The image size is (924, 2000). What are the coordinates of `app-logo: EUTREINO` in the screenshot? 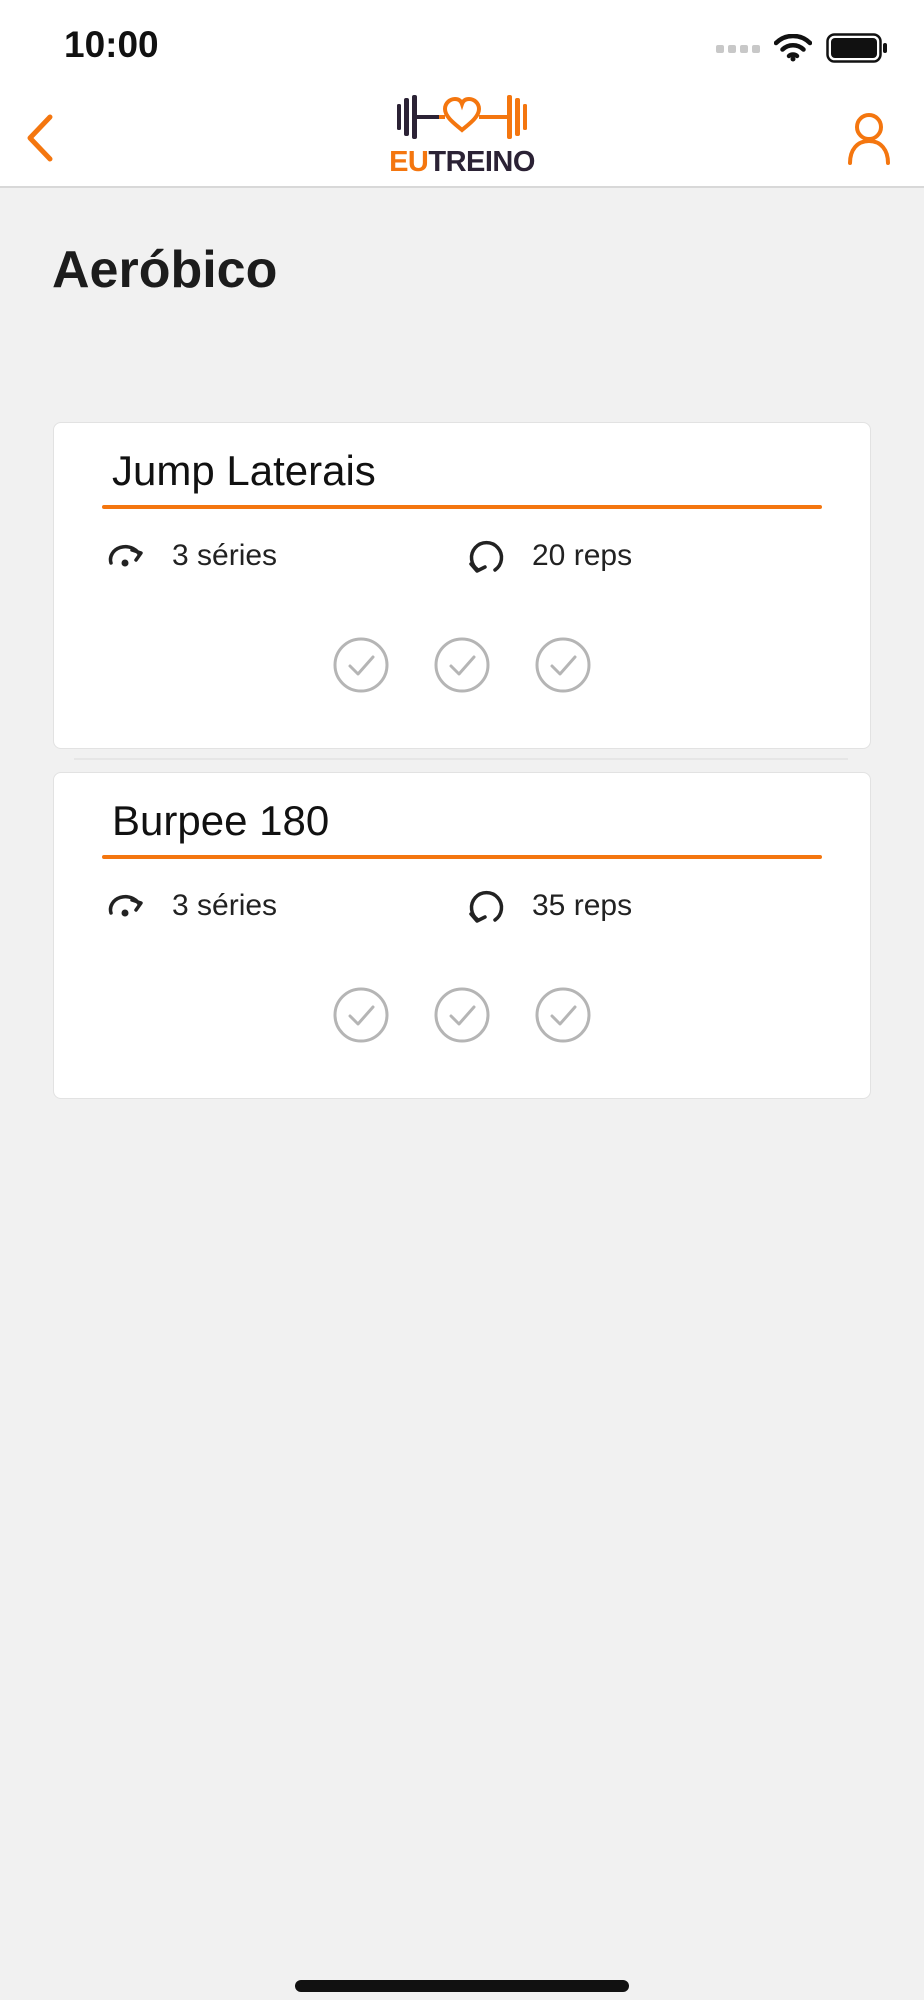 It's located at (462, 138).